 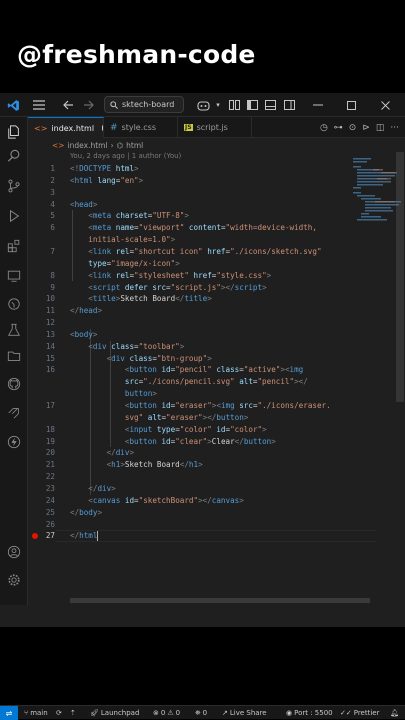 What do you see at coordinates (193, 169) in the screenshot?
I see `code-line: 1 <!DOCTYPE html>` at bounding box center [193, 169].